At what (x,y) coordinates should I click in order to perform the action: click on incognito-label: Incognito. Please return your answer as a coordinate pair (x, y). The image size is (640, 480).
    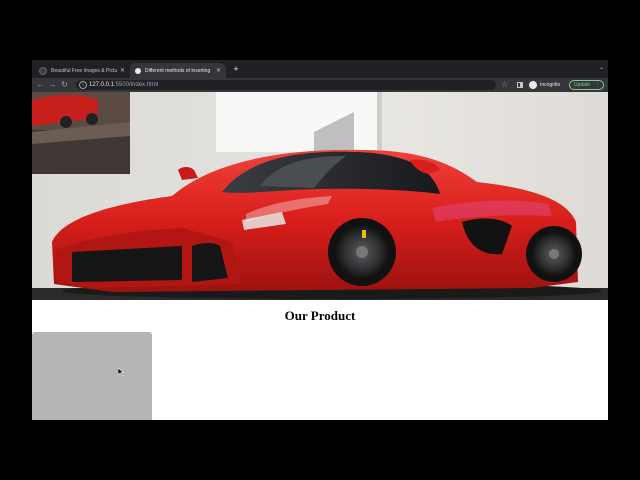
    Looking at the image, I should click on (550, 85).